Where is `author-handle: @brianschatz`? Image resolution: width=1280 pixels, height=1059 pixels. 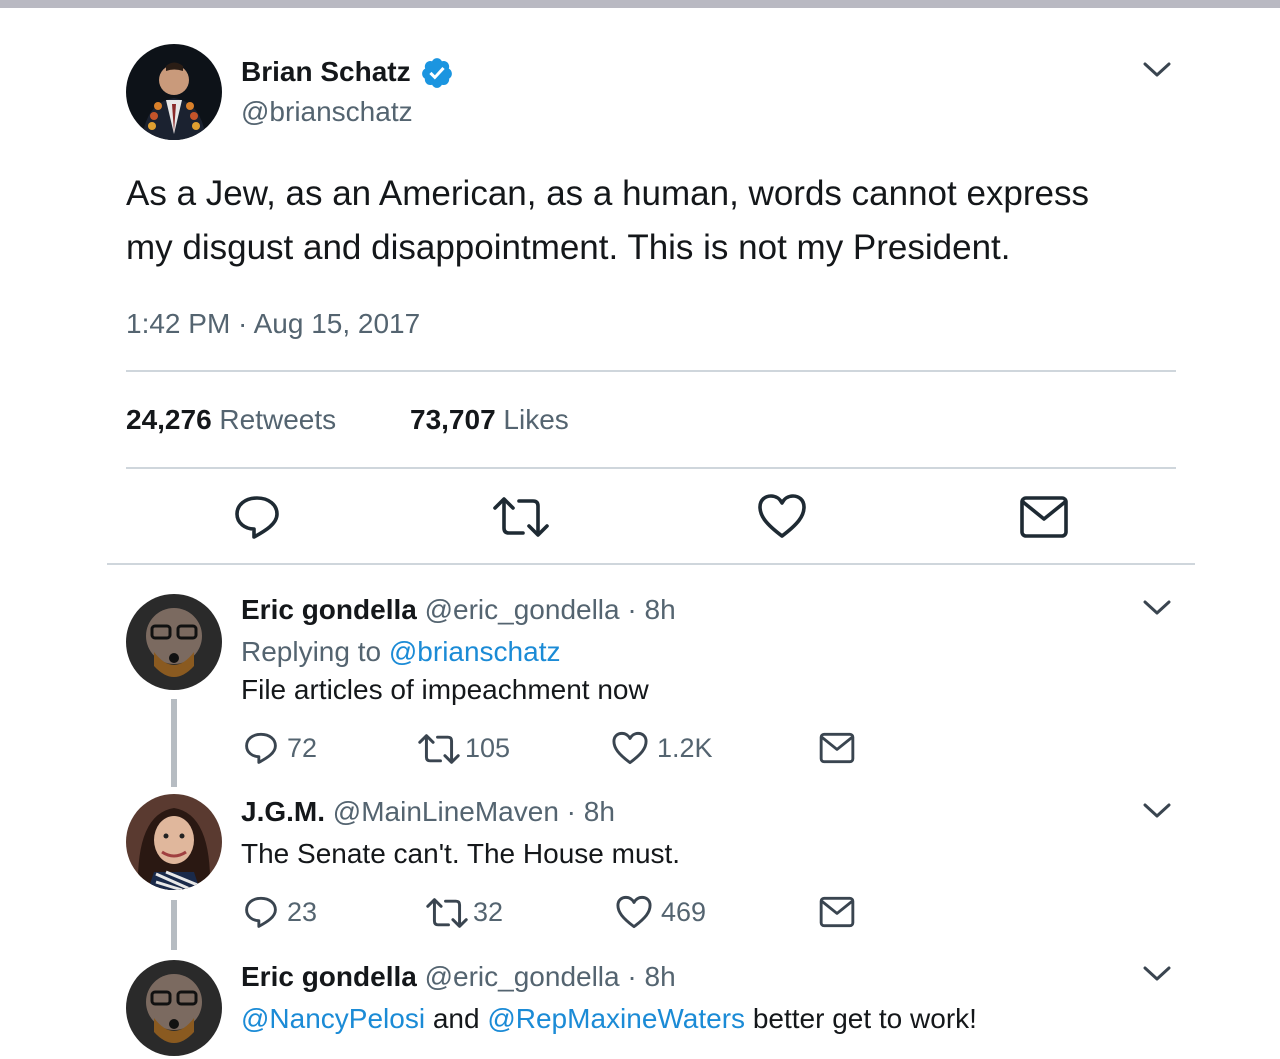 author-handle: @brianschatz is located at coordinates (327, 112).